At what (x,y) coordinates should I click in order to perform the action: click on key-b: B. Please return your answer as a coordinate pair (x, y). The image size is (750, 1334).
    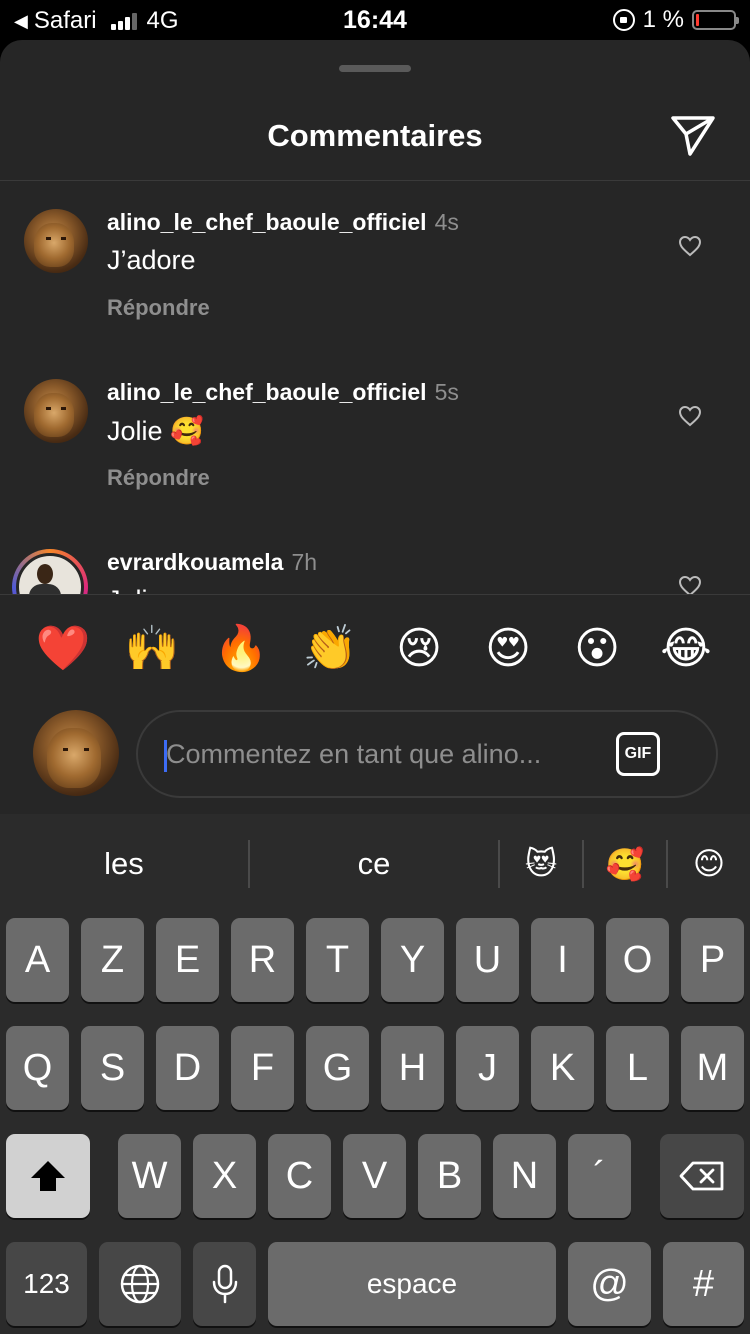
    Looking at the image, I should click on (449, 1176).